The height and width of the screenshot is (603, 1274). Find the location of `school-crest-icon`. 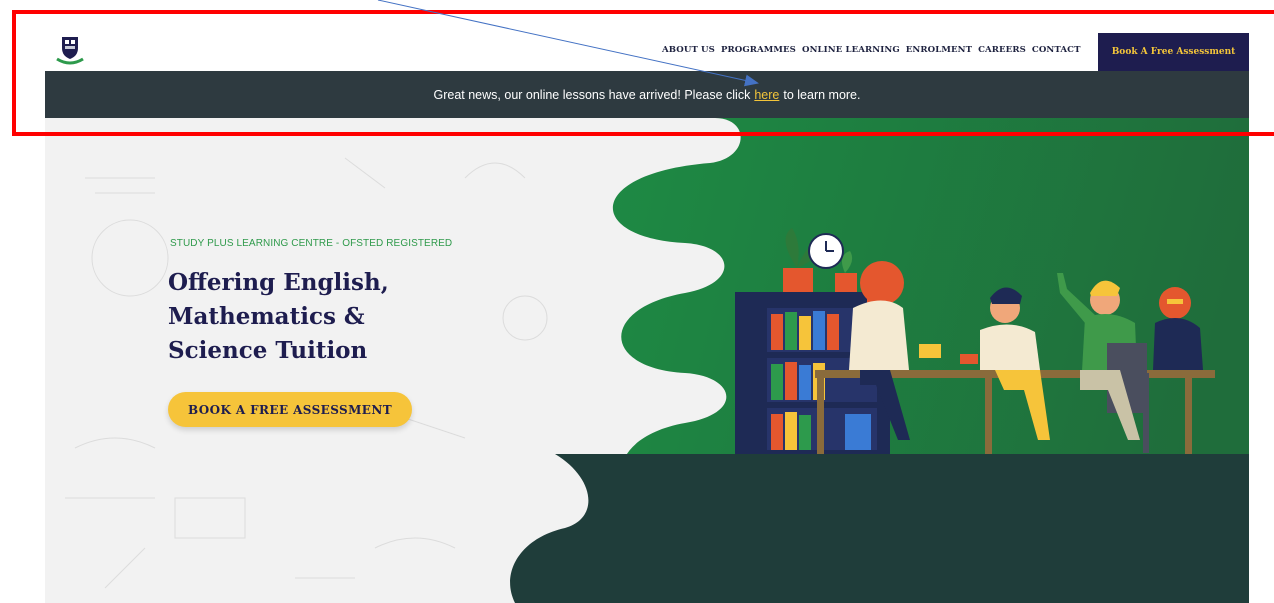

school-crest-icon is located at coordinates (70, 51).